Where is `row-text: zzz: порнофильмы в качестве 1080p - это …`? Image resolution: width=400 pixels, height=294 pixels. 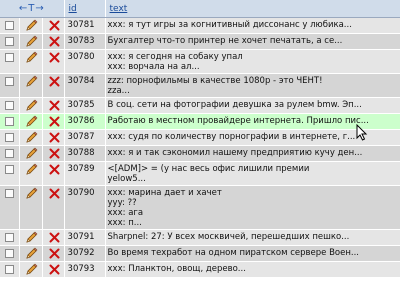
row-text: zzz: порнофильмы в качестве 1080p - это … is located at coordinates (252, 85).